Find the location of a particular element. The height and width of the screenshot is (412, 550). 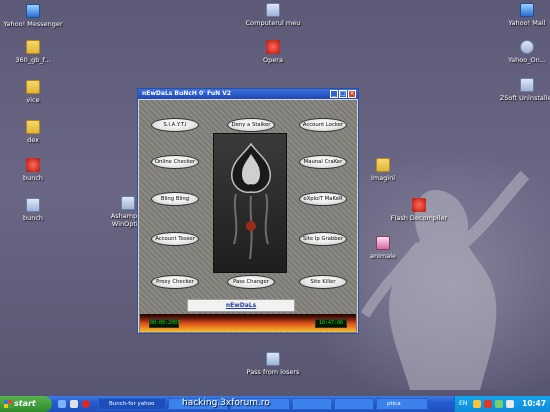

minimize-button: _ is located at coordinates (334, 94).